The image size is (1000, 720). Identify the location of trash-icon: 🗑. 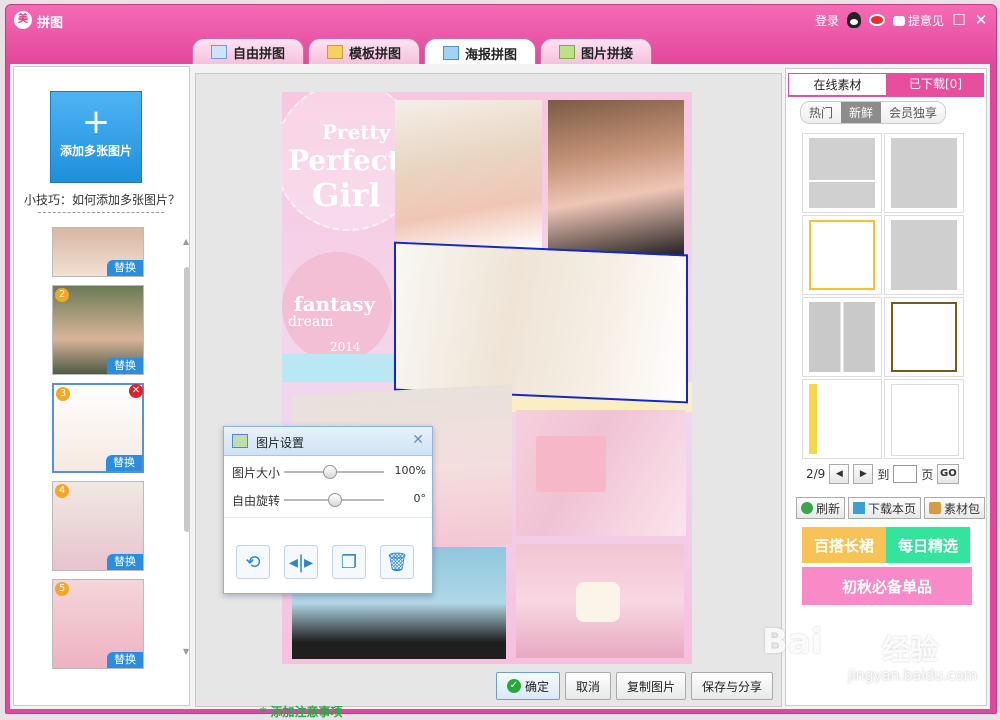
(397, 562).